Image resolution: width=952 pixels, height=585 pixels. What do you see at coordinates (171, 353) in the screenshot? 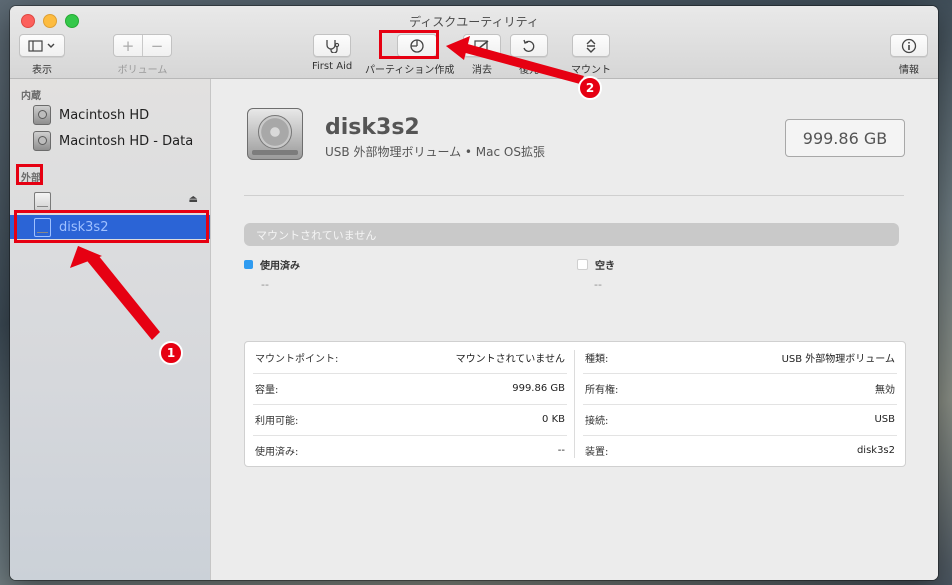
I see `step-1-badge: 1` at bounding box center [171, 353].